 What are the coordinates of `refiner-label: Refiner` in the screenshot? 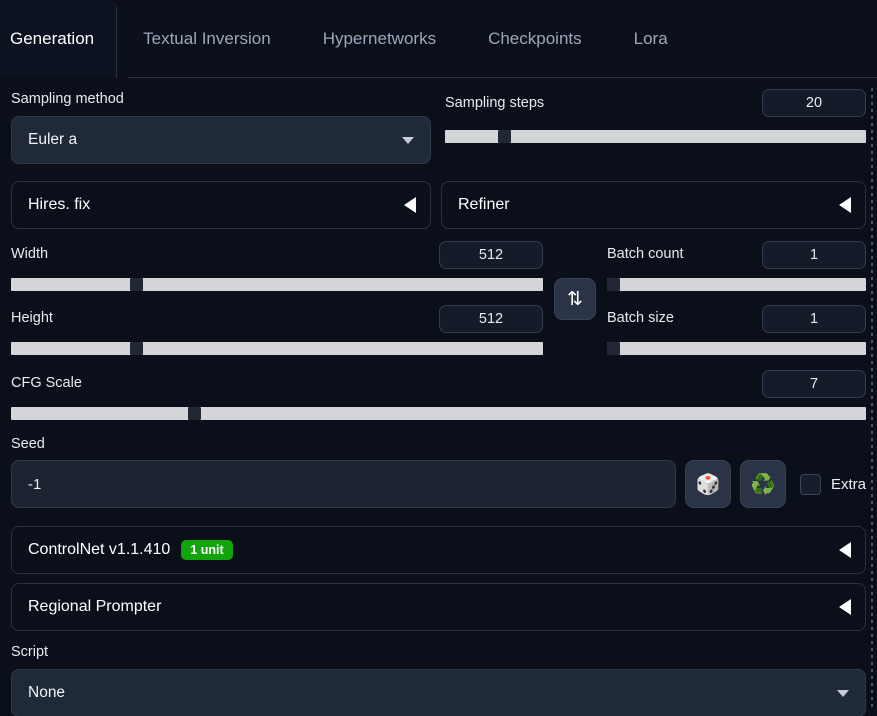 It's located at (484, 204).